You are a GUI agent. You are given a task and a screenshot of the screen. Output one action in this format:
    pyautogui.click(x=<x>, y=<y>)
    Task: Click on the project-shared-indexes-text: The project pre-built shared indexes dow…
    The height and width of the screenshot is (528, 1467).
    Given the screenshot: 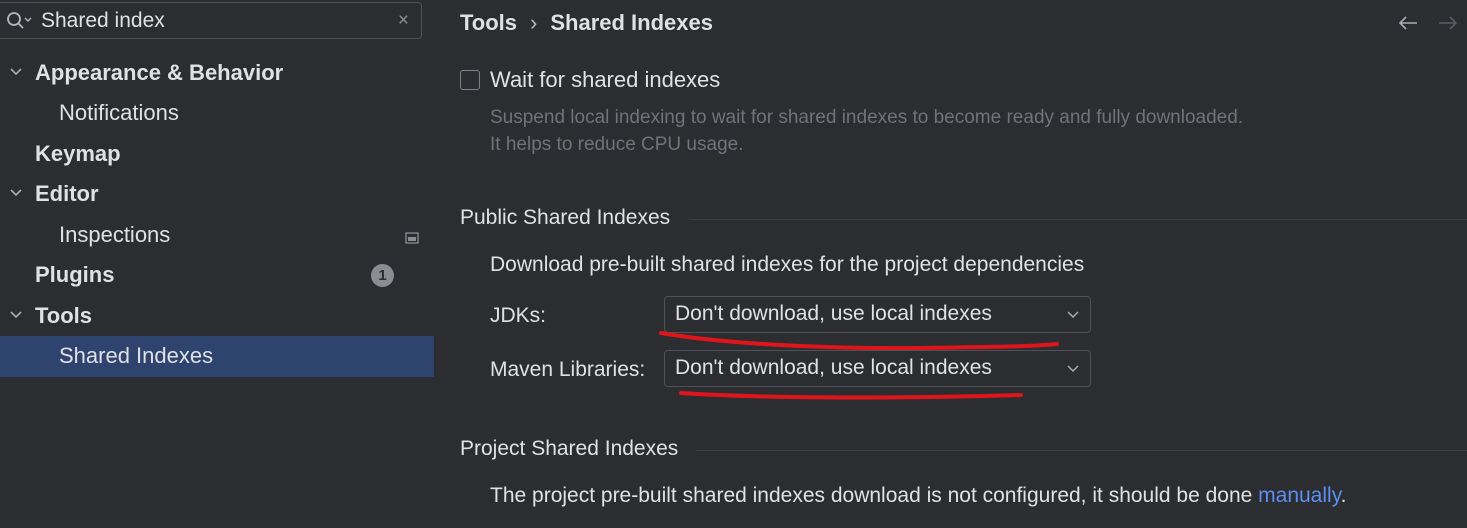 What is the action you would take?
    pyautogui.click(x=918, y=496)
    